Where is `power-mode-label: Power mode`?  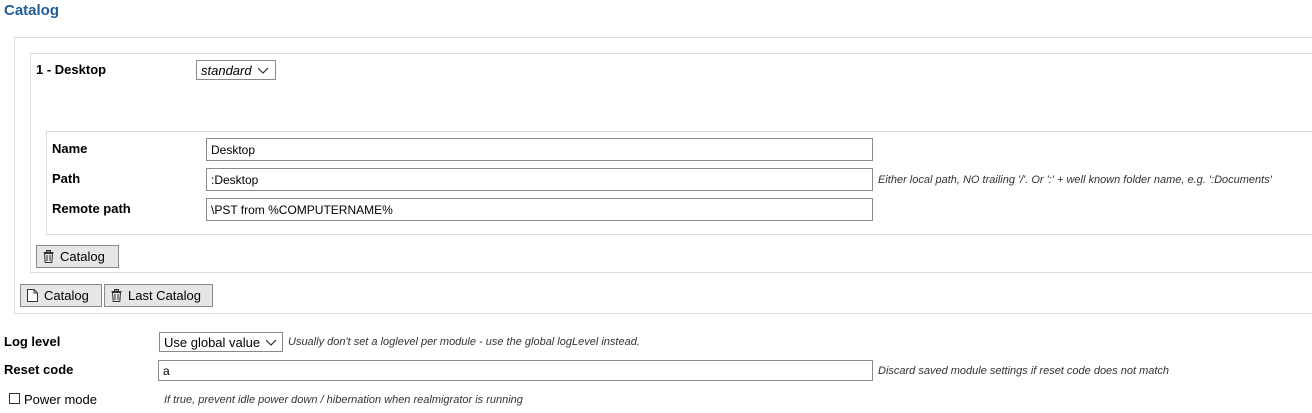 power-mode-label: Power mode is located at coordinates (60, 399).